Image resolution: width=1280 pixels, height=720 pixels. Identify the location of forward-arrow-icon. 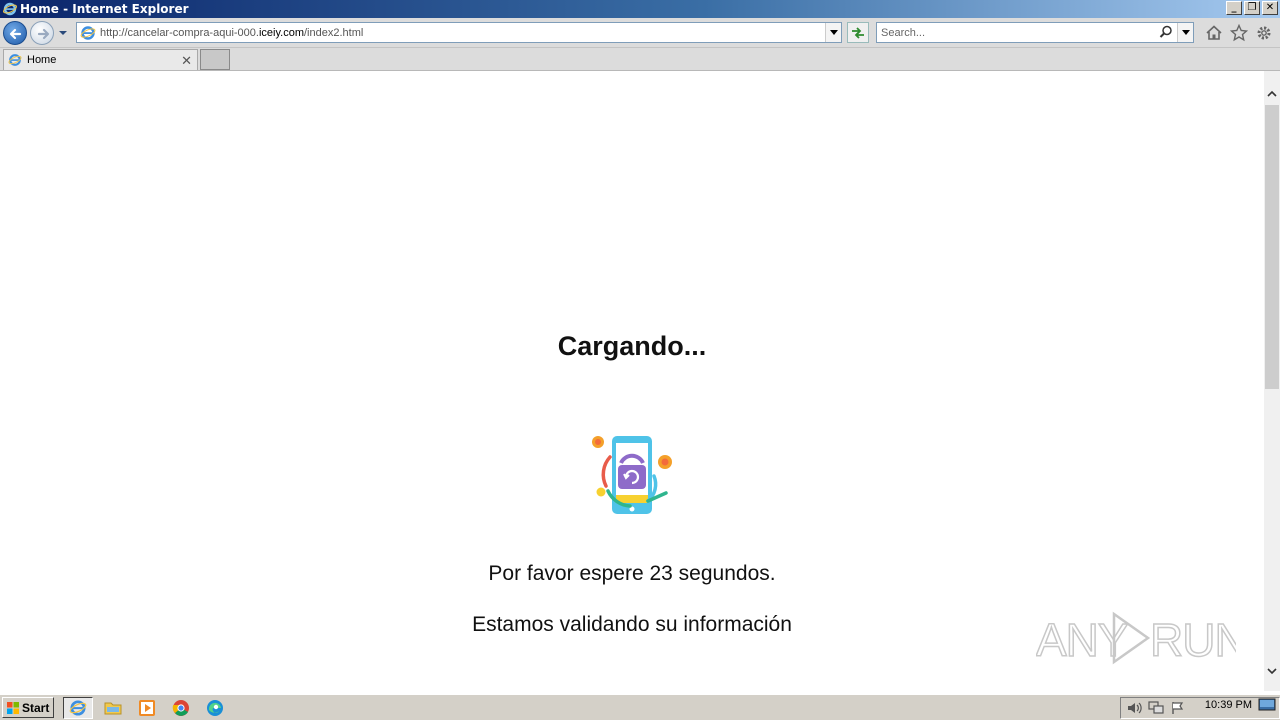
(43, 34).